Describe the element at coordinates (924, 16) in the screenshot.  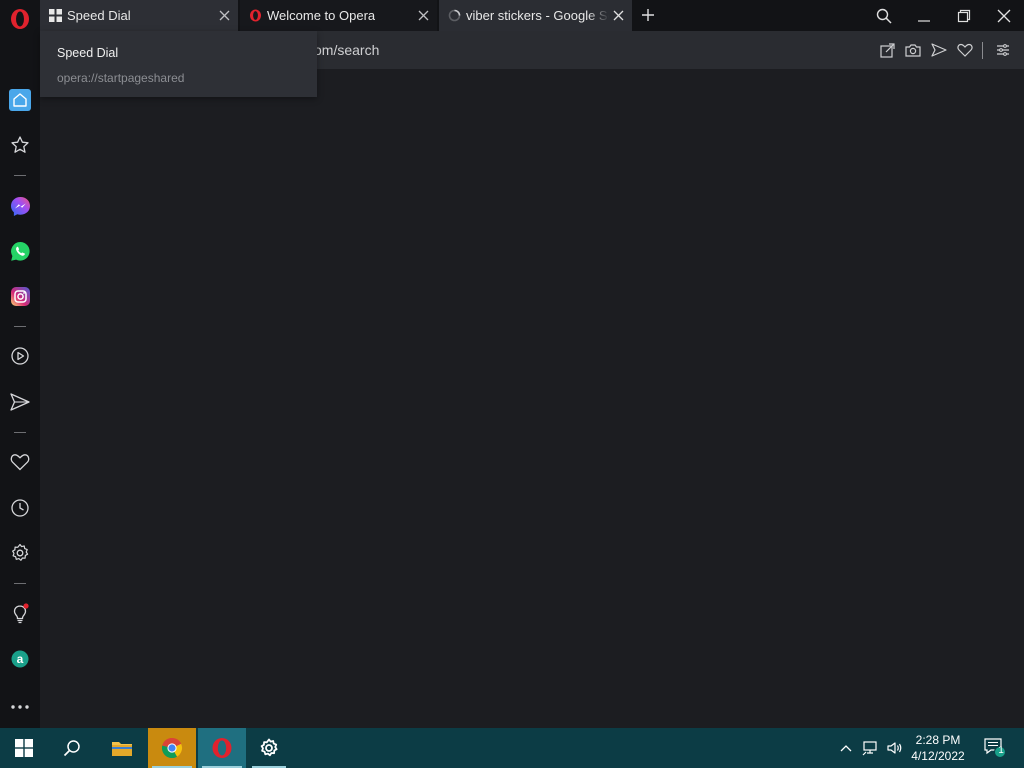
I see `minimize-icon` at that location.